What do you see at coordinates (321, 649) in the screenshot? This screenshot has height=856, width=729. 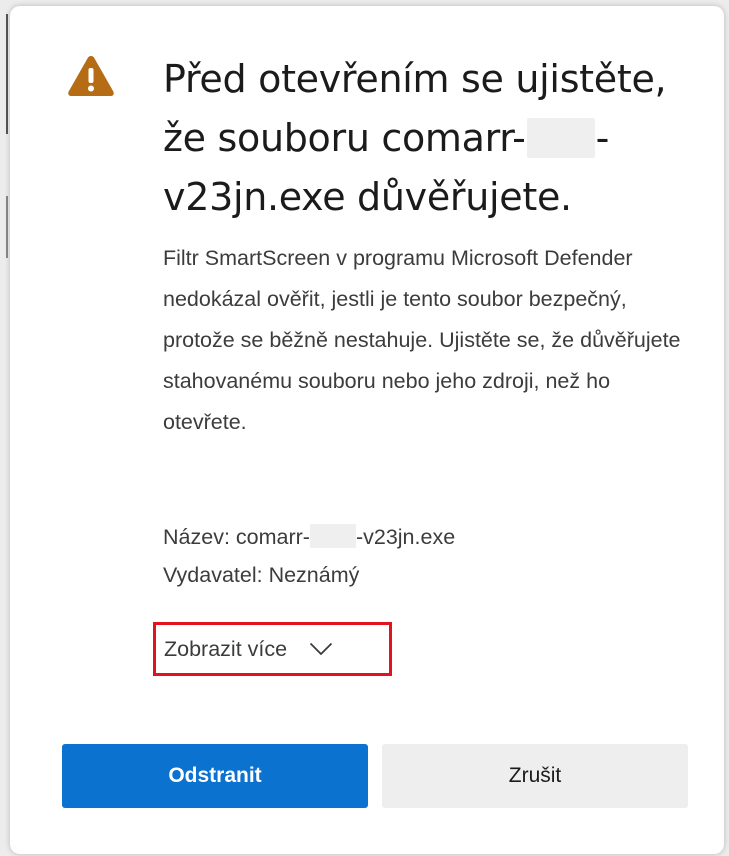 I see `chevron-down-icon` at bounding box center [321, 649].